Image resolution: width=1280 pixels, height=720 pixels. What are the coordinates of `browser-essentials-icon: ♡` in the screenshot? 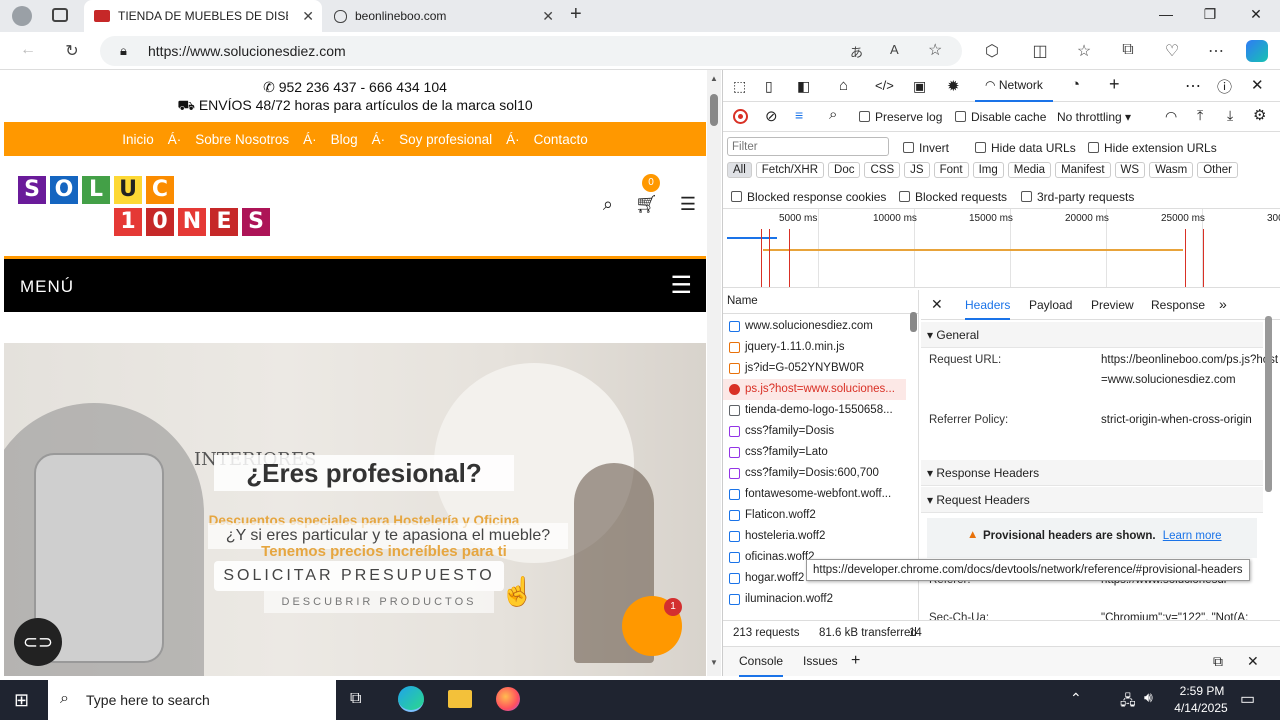 It's located at (1172, 51).